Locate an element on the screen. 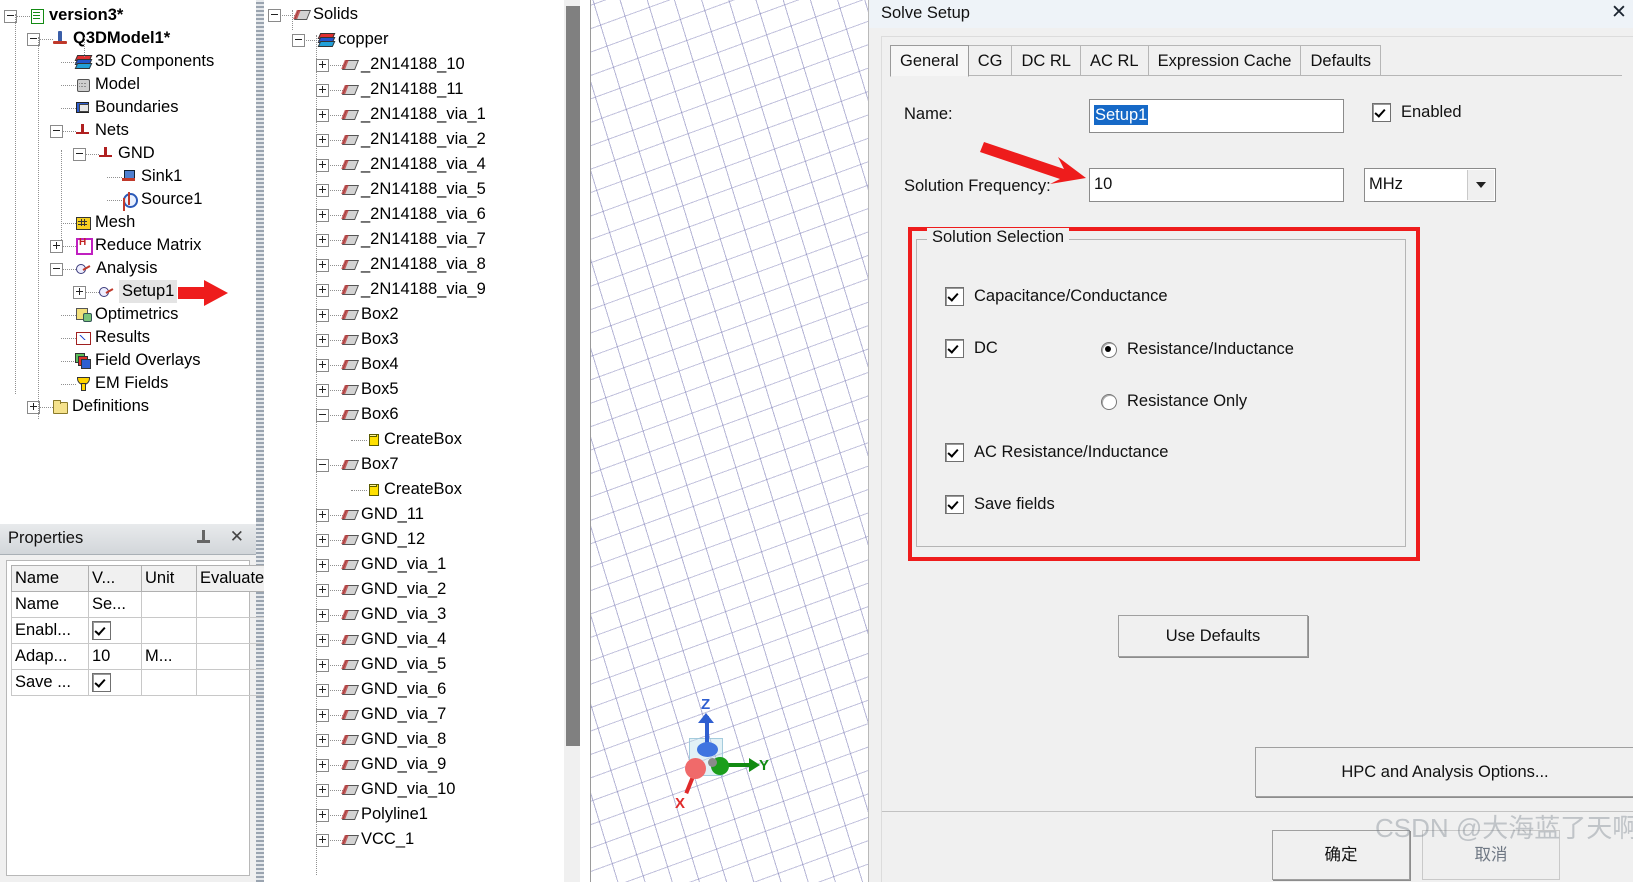 The height and width of the screenshot is (882, 1633). use-defaults-button: Use Defaults is located at coordinates (1213, 636).